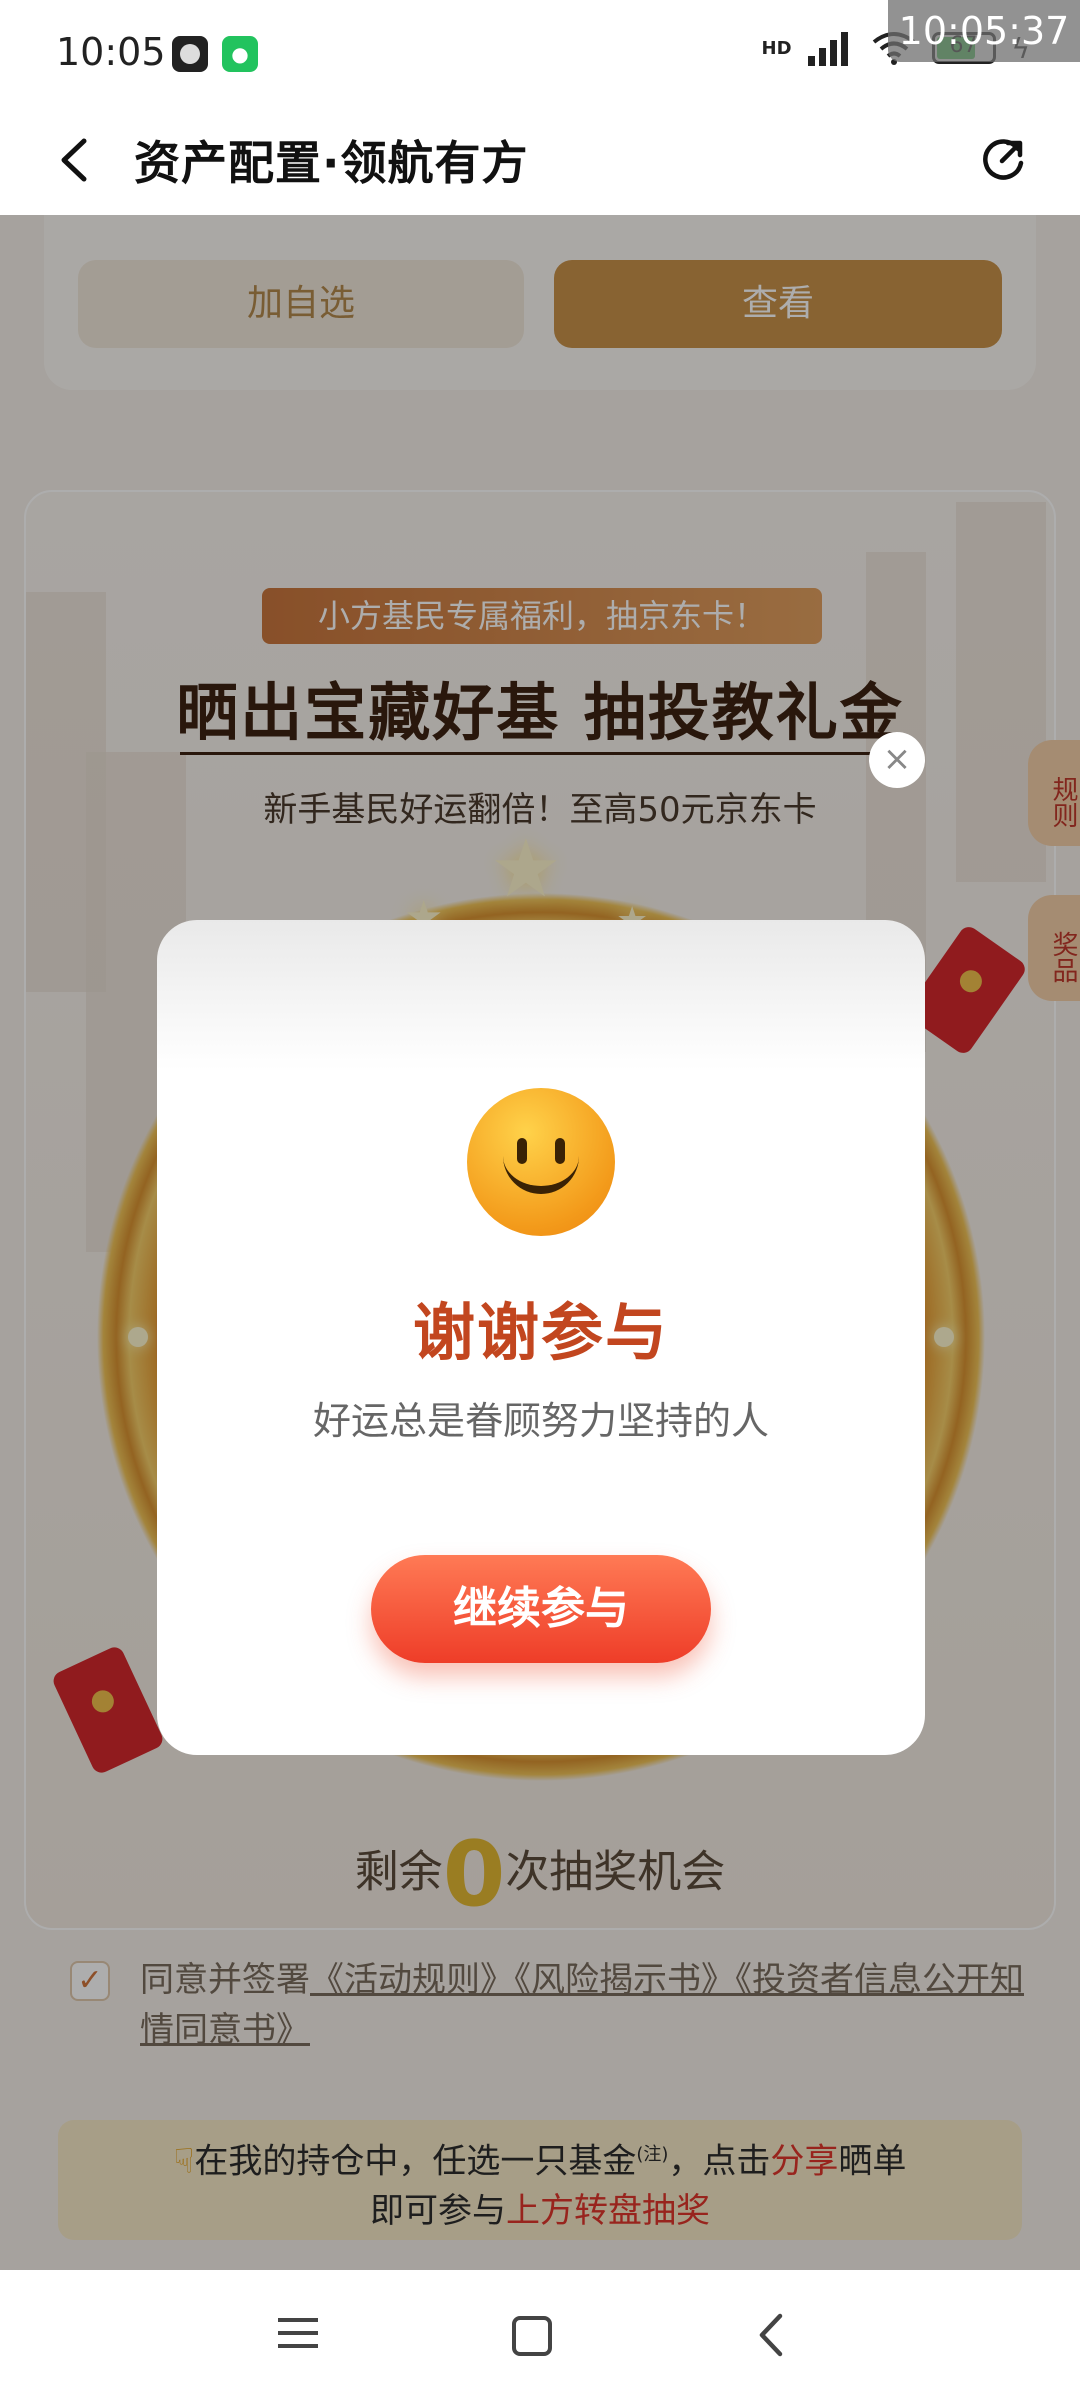  Describe the element at coordinates (776, 48) in the screenshot. I see `network-type: HD` at that location.